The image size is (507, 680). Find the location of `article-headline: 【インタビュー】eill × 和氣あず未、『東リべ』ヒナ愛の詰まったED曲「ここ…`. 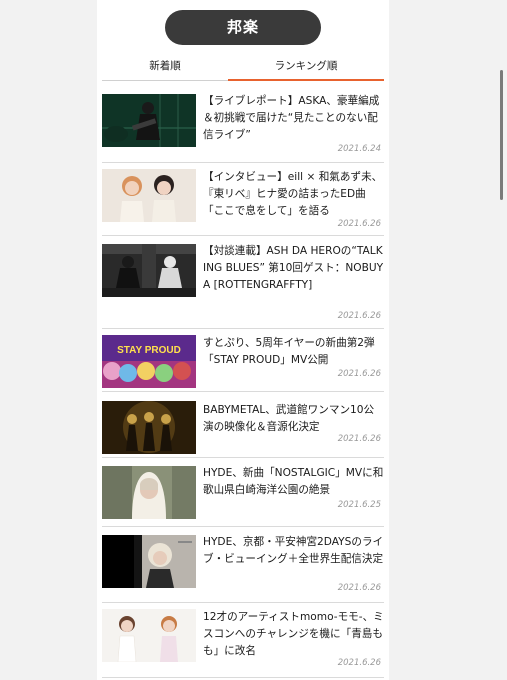

article-headline: 【インタビュー】eill × 和氣あず未、『東リべ』ヒナ愛の詰まったED曲「ここ… is located at coordinates (293, 194).